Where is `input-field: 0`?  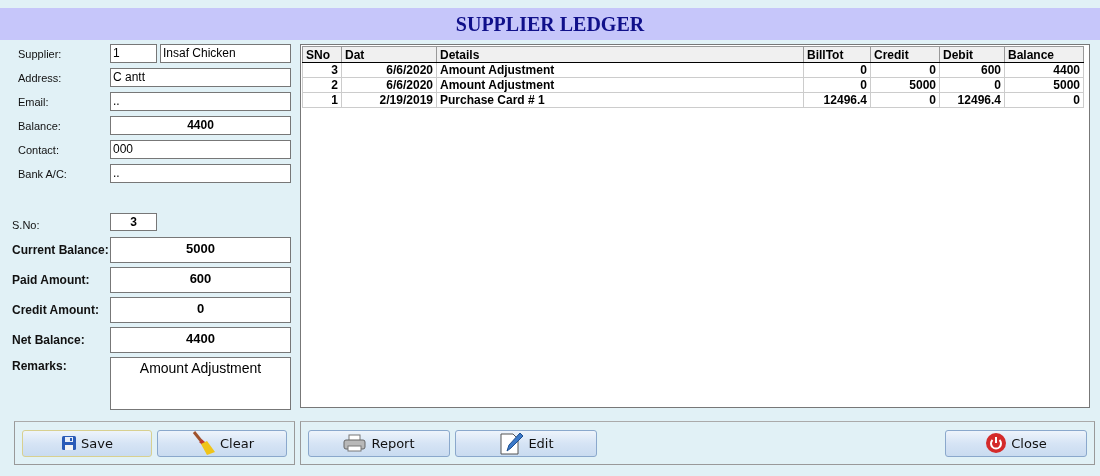 input-field: 0 is located at coordinates (200, 310).